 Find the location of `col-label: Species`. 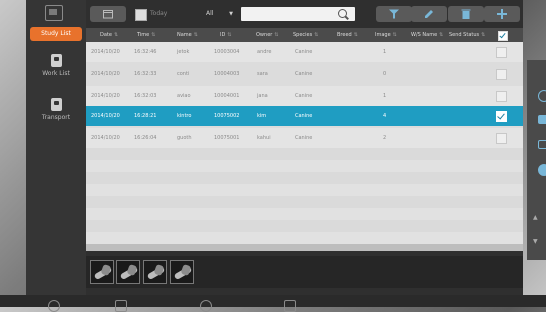

col-label: Species is located at coordinates (303, 35).